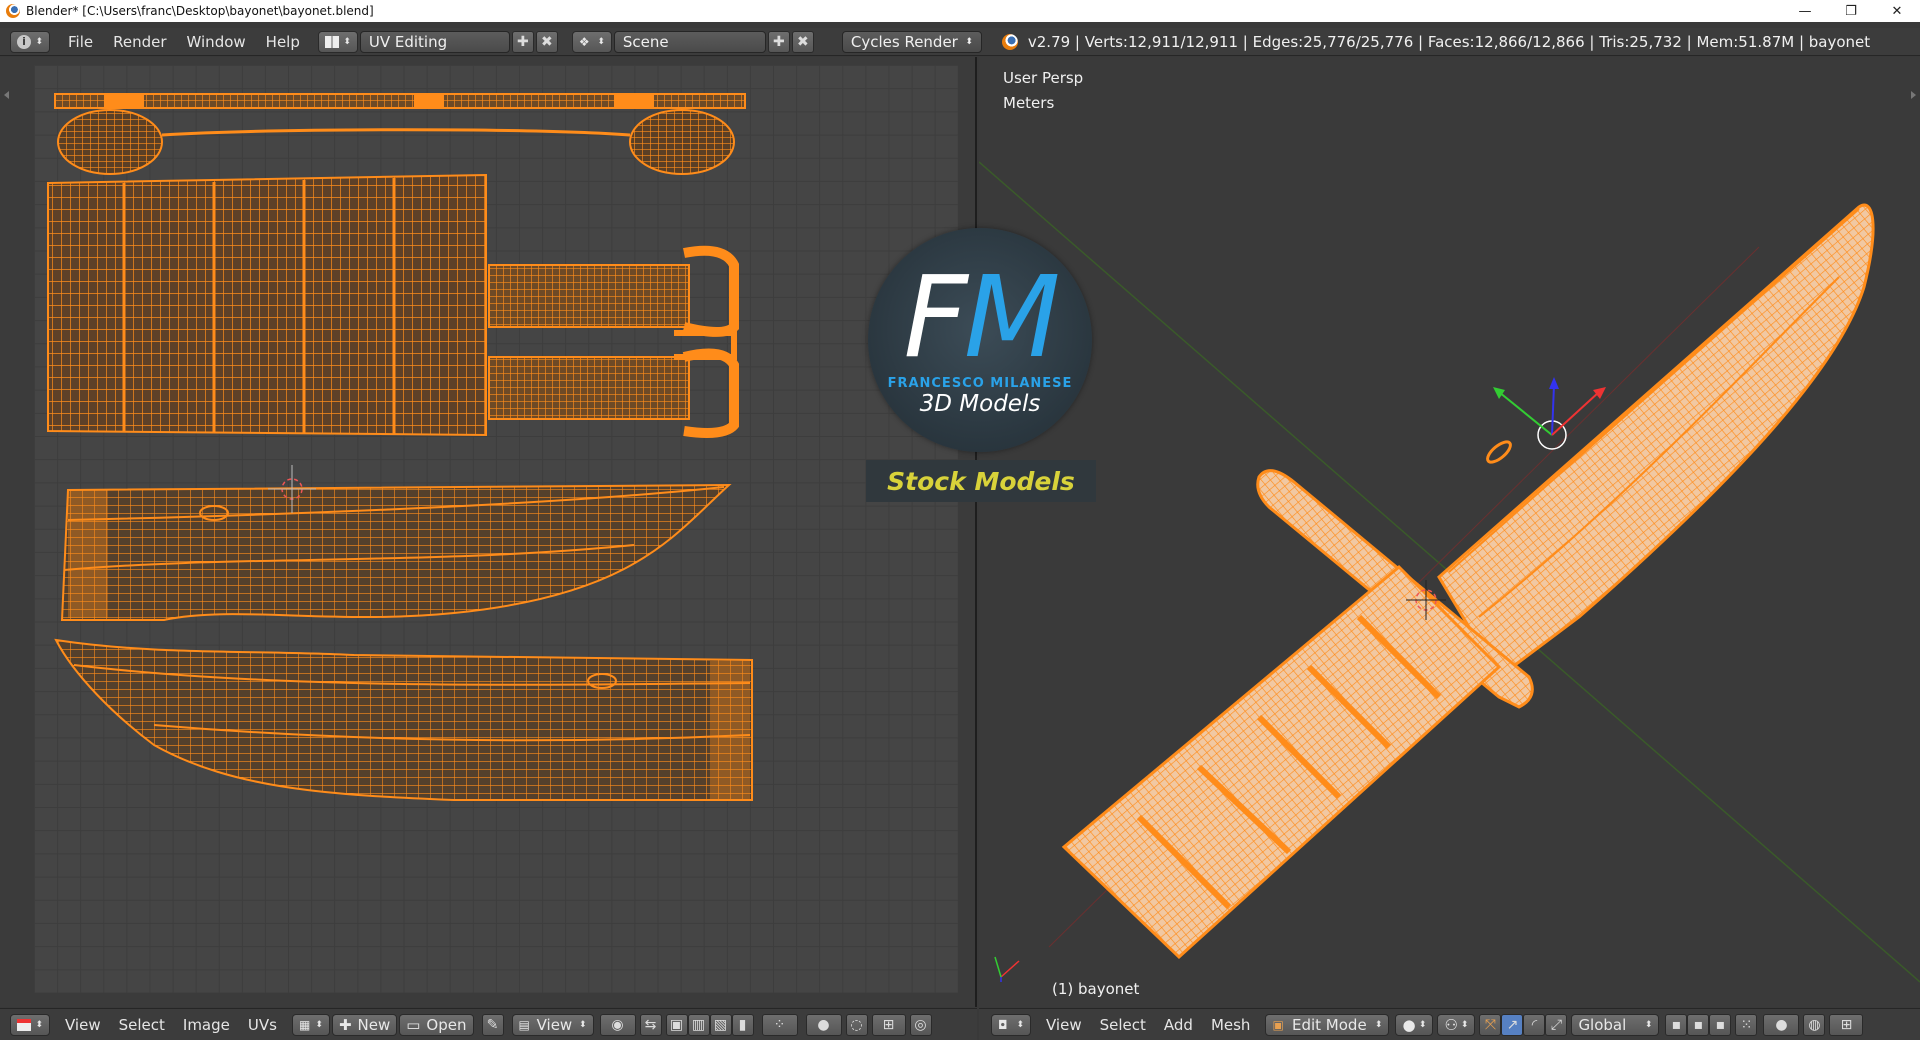 This screenshot has height=1040, width=1920. Describe the element at coordinates (1409, 1024) in the screenshot. I see `solid-shading-icon: ●` at that location.